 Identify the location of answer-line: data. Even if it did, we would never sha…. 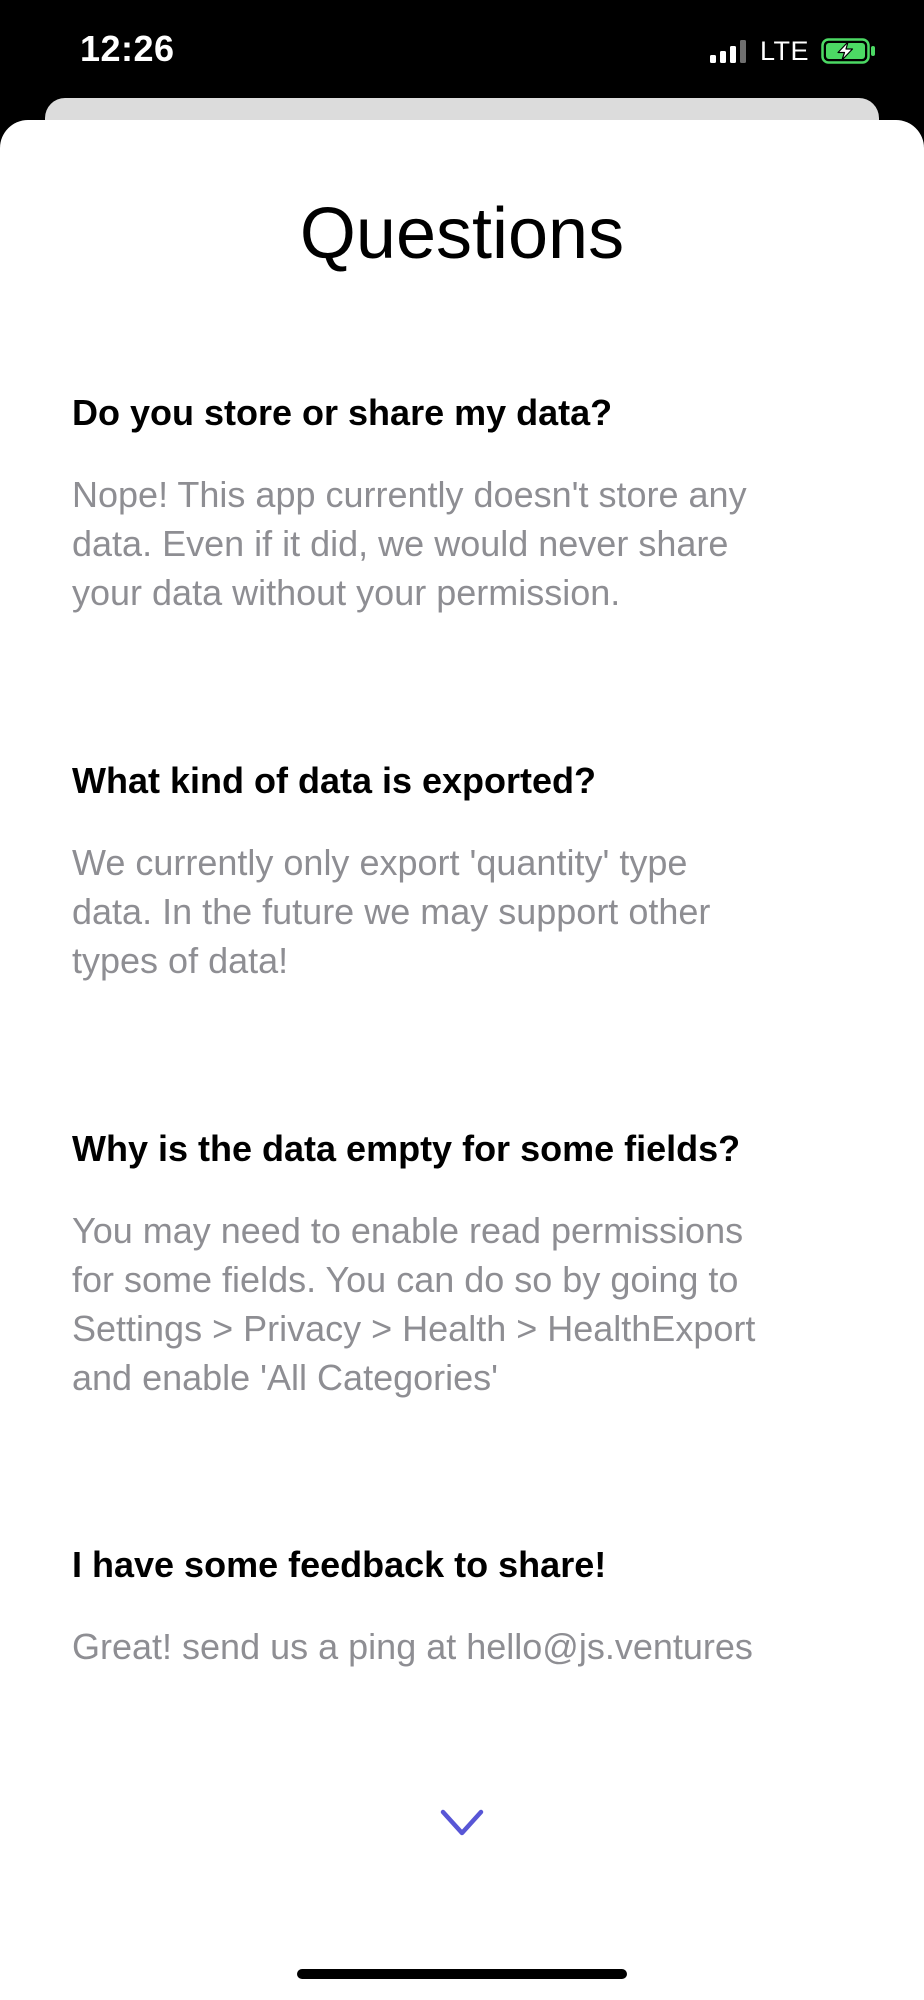
(400, 543).